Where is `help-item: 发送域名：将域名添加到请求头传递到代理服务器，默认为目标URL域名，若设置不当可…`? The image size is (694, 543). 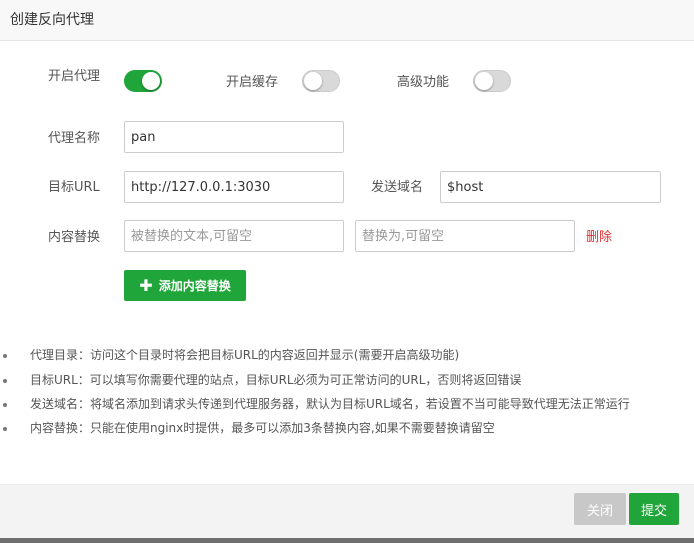
help-item: 发送域名：将域名添加到请求头传递到代理服务器，默认为目标URL域名，若设置不当可… is located at coordinates (347, 404).